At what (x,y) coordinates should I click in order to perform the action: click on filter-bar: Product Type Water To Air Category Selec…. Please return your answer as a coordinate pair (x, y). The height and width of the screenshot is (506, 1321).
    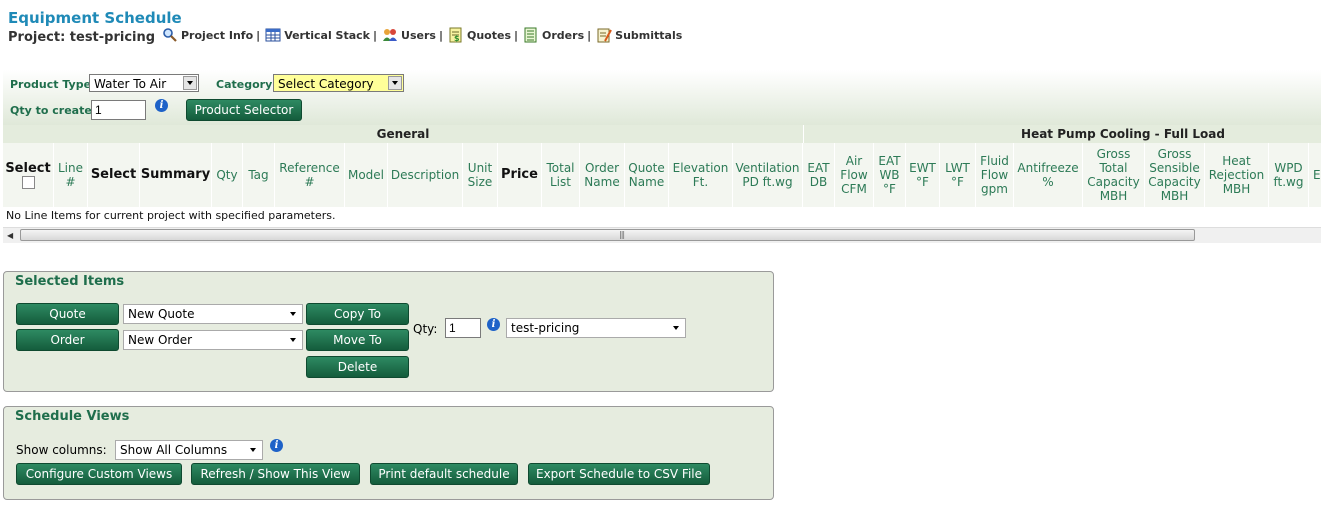
    Looking at the image, I should click on (662, 98).